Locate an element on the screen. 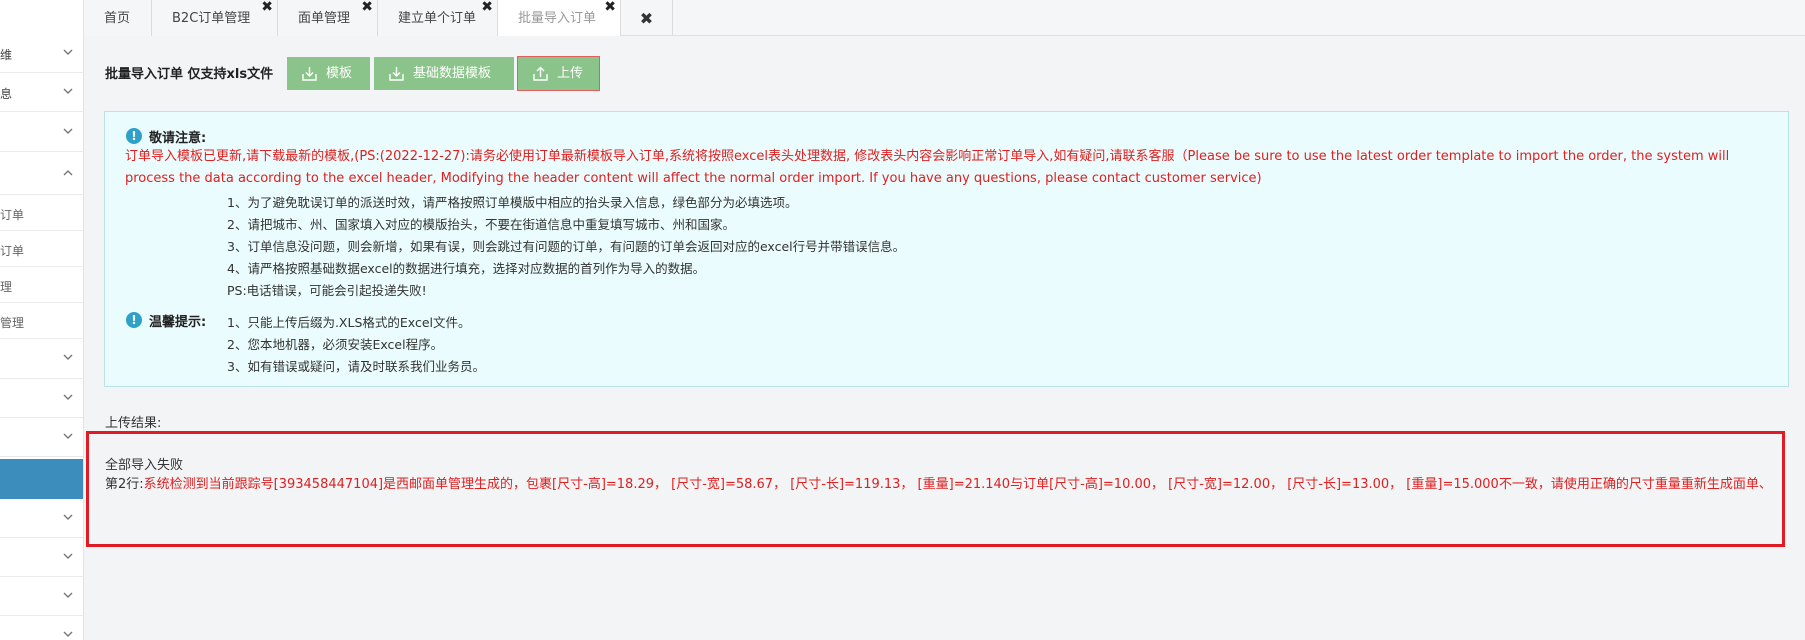 This screenshot has height=640, width=1805. upload-button: 上传 is located at coordinates (558, 73).